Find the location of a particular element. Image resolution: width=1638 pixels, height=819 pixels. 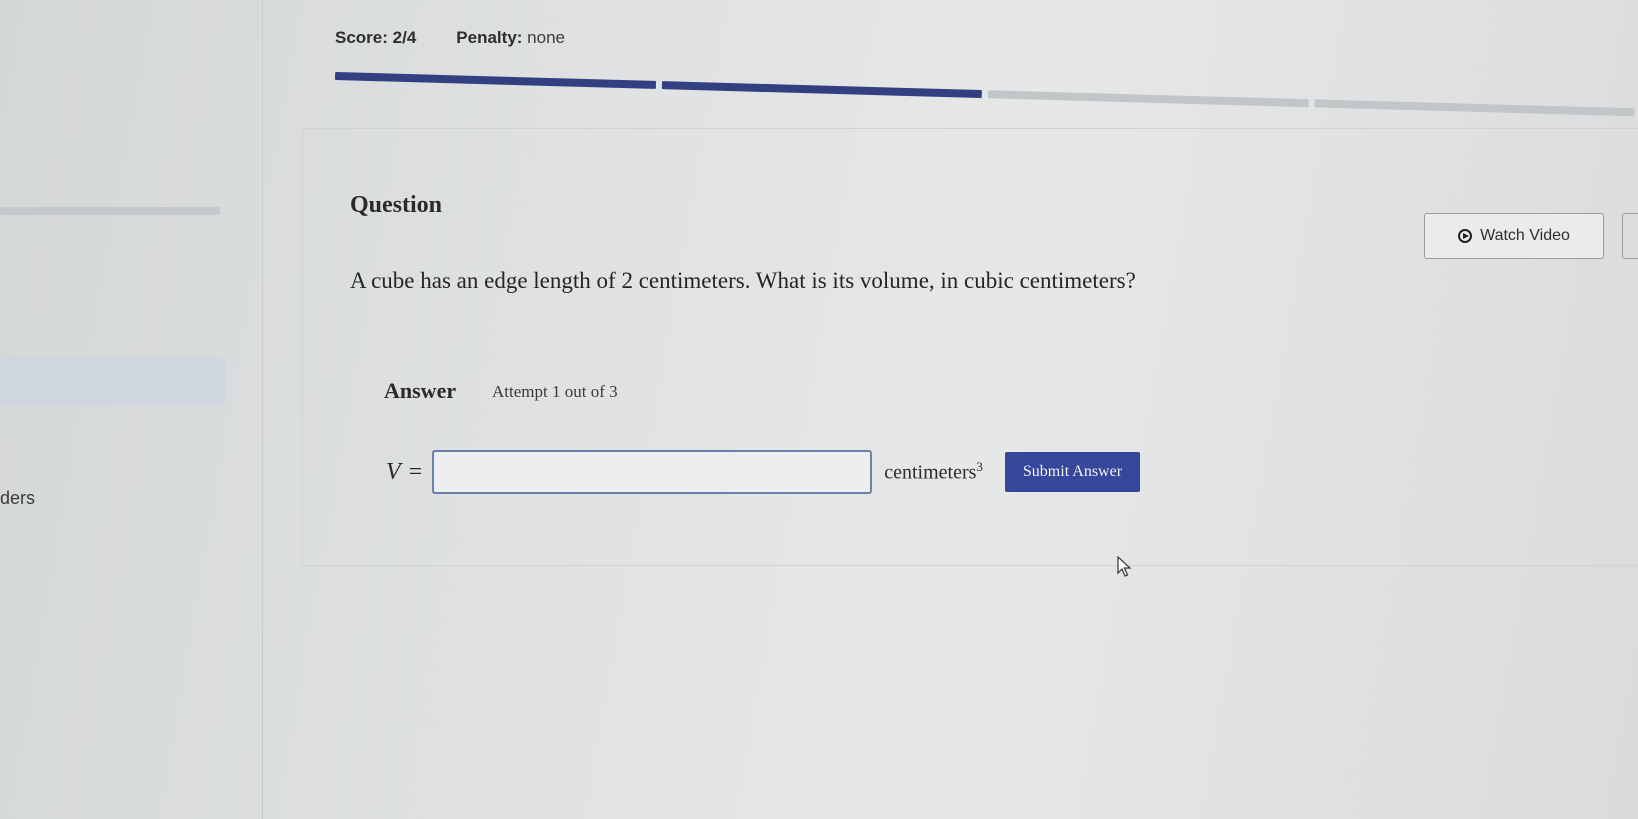

question-heading: Question is located at coordinates (396, 205).